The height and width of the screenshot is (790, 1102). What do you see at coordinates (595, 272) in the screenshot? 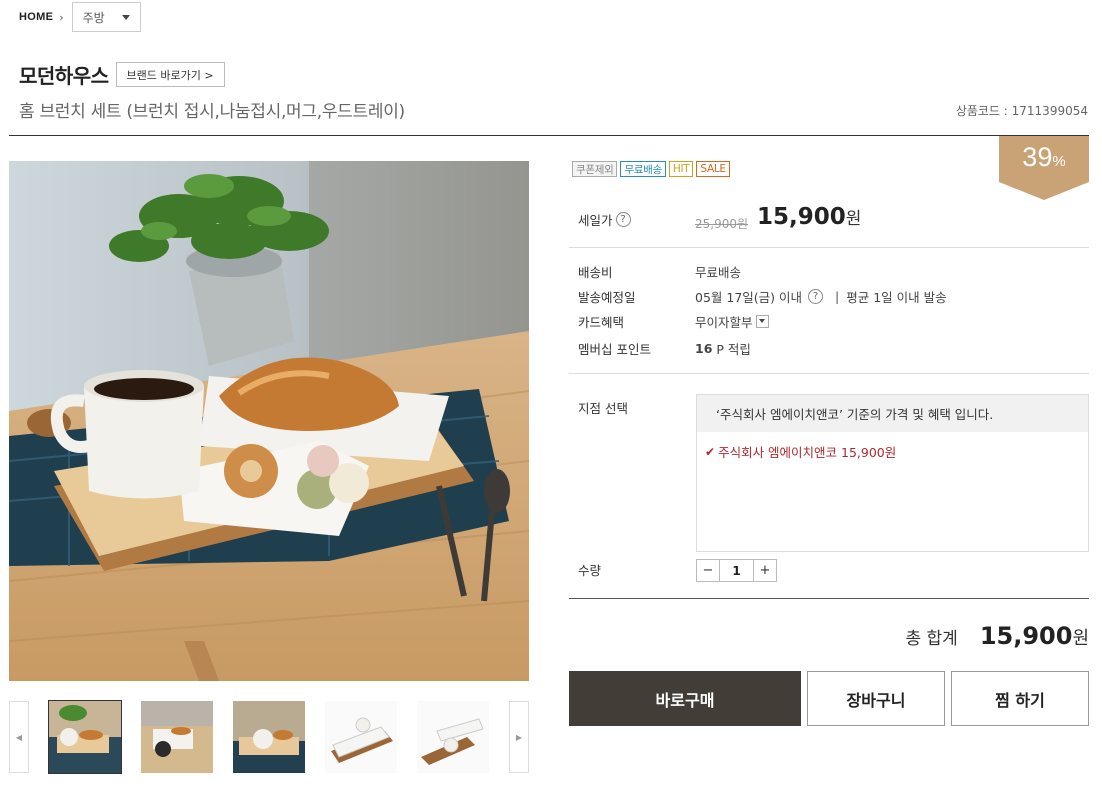
I see `shipping-label: 배송비` at bounding box center [595, 272].